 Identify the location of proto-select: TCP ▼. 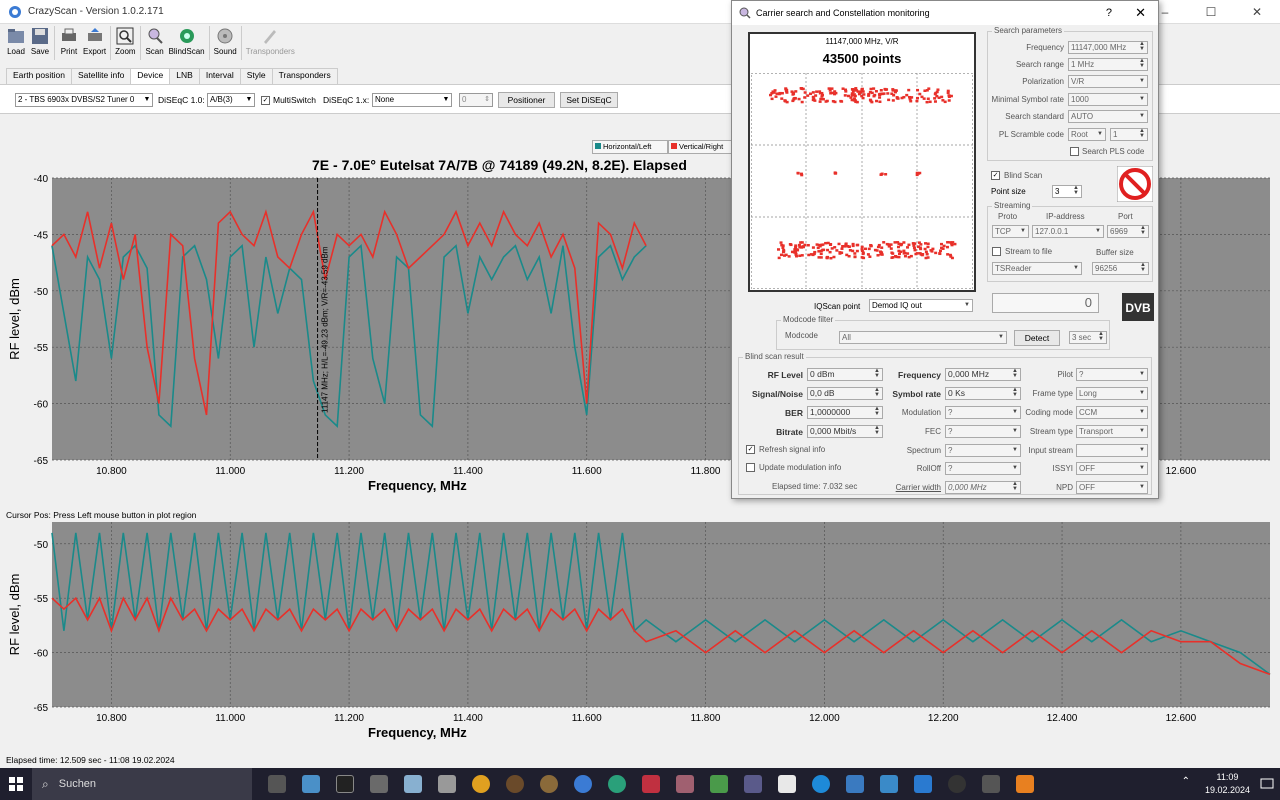
(1010, 231).